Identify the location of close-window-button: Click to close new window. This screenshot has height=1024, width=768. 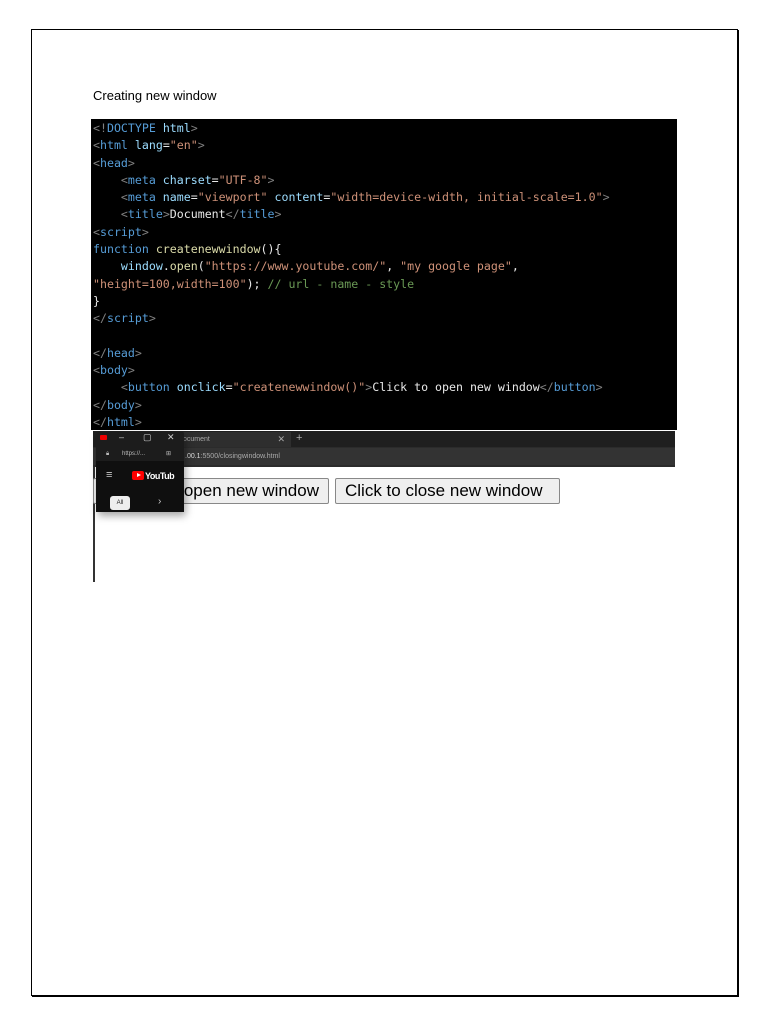
(447, 491).